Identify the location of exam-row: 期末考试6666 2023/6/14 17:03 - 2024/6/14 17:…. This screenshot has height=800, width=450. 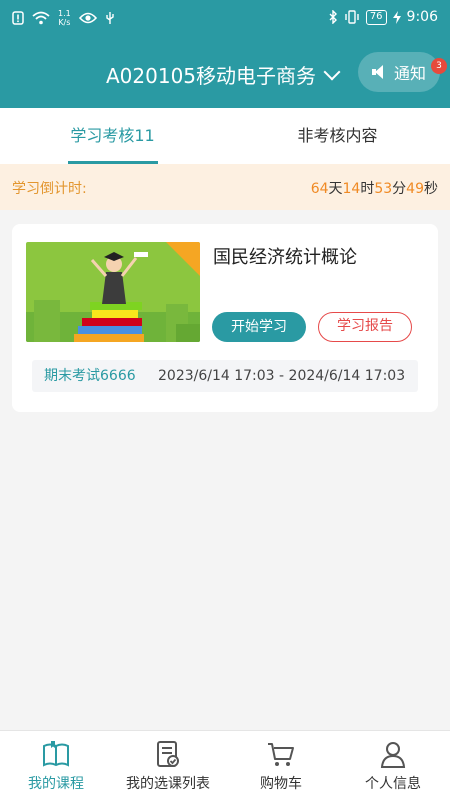
(225, 376).